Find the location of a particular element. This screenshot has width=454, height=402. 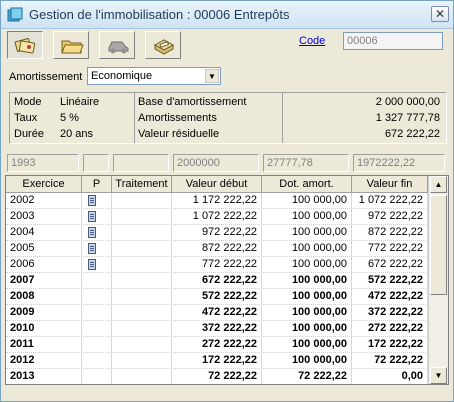

table-row: 2012 172 222,22 100 000,00 72 222,22 is located at coordinates (217, 361).